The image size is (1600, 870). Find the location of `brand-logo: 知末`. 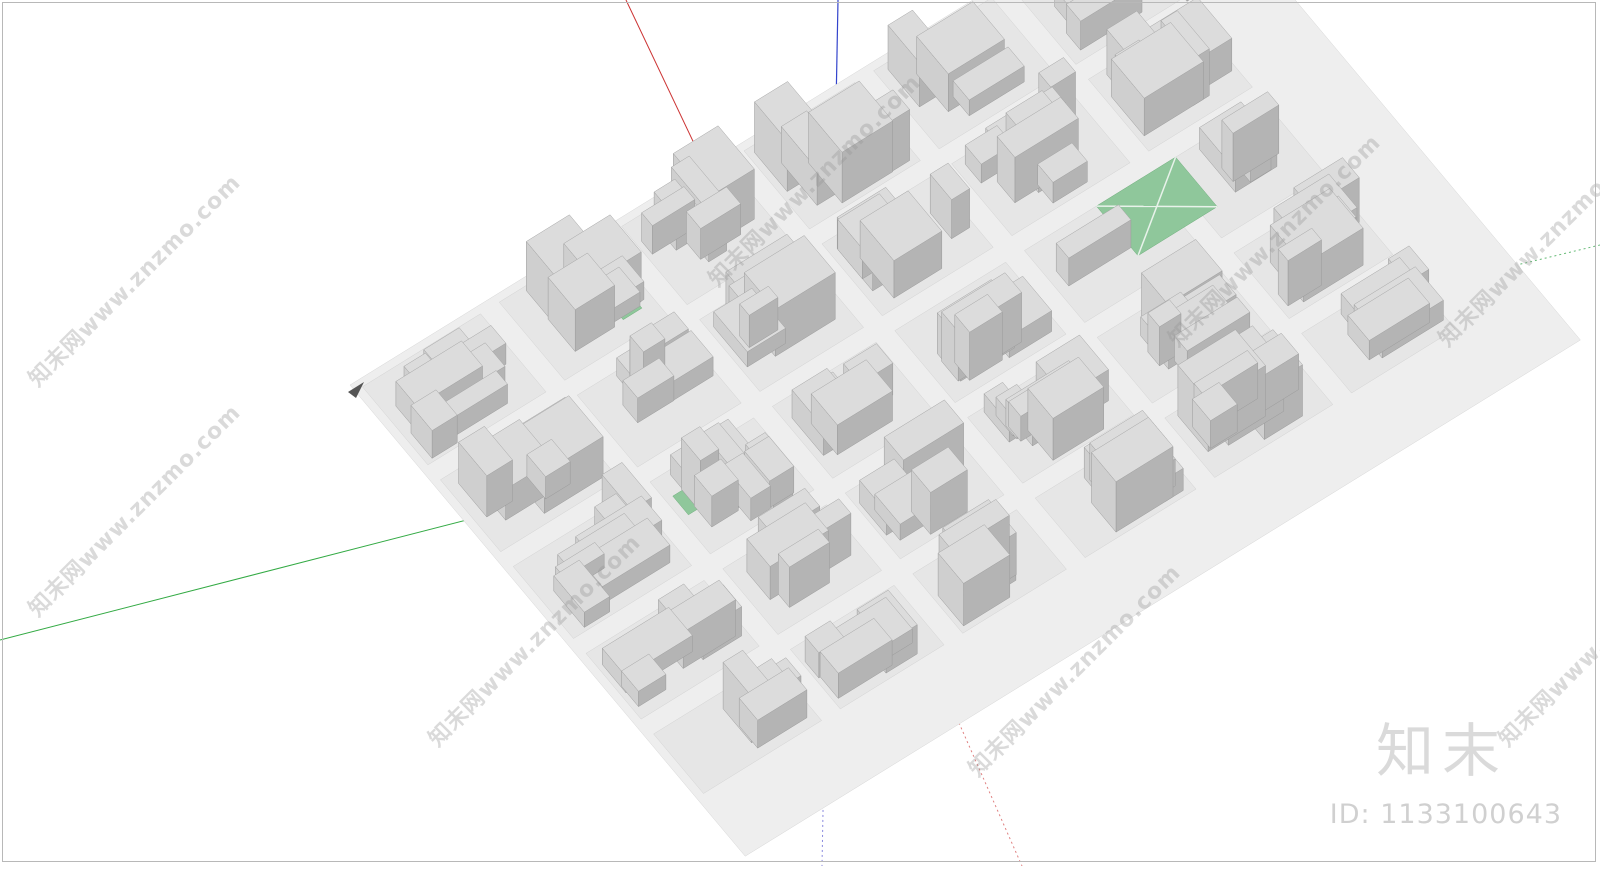

brand-logo: 知末 is located at coordinates (1442, 746).